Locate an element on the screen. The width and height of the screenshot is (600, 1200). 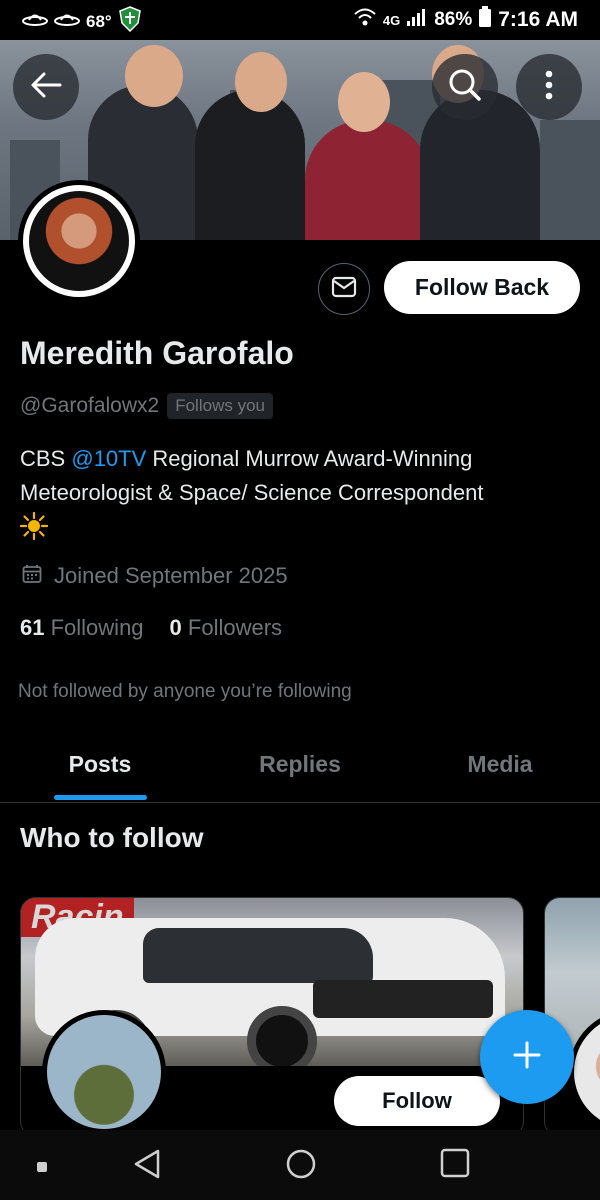
followers-label: Followers is located at coordinates (235, 627).